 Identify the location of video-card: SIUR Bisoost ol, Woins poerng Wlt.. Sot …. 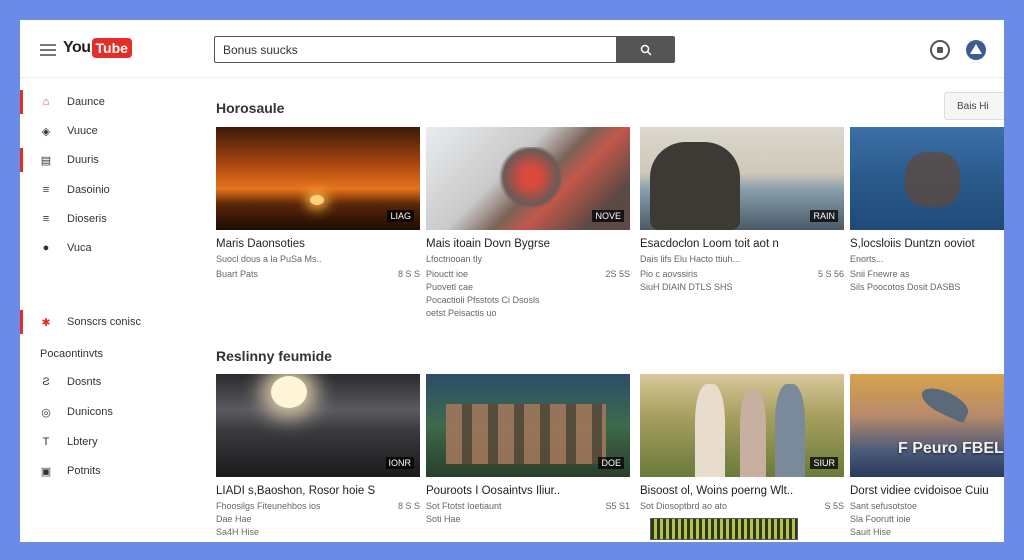
(742, 443).